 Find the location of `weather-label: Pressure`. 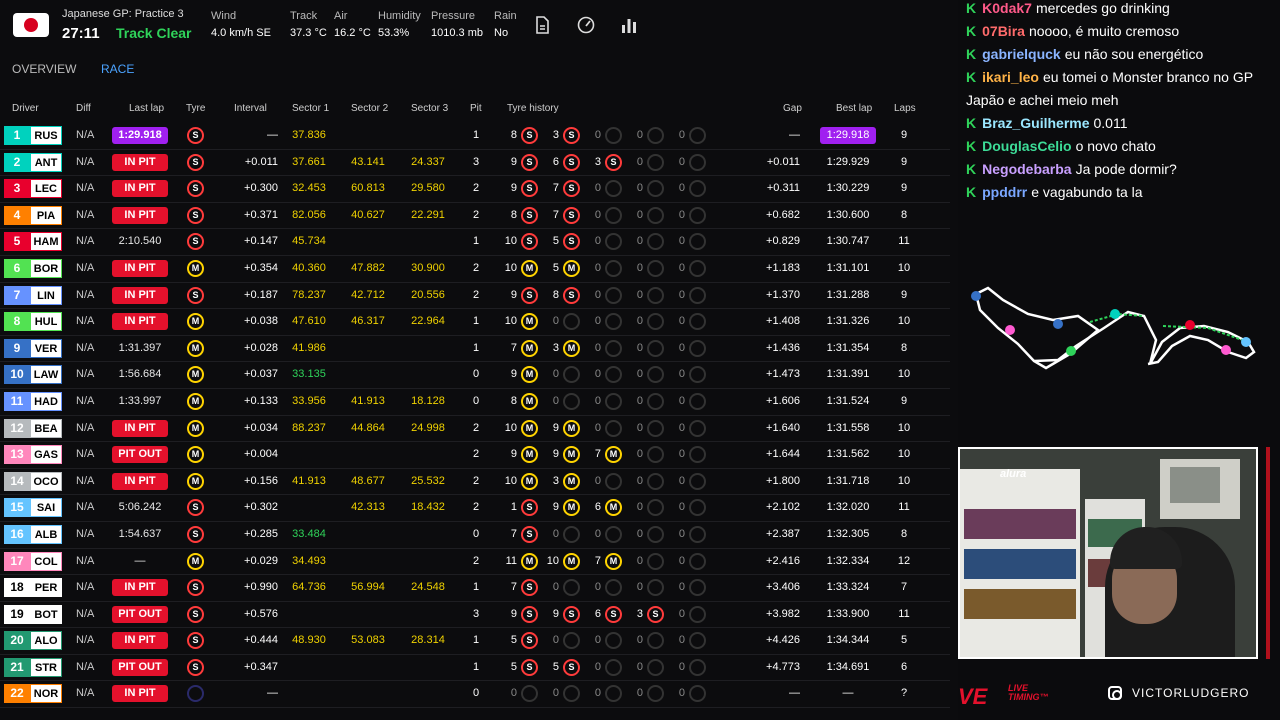

weather-label: Pressure is located at coordinates (453, 16).